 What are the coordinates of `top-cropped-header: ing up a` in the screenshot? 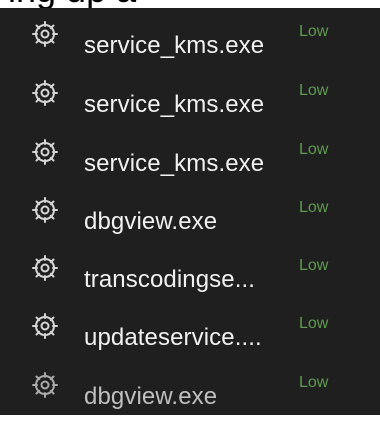 It's located at (190, 4).